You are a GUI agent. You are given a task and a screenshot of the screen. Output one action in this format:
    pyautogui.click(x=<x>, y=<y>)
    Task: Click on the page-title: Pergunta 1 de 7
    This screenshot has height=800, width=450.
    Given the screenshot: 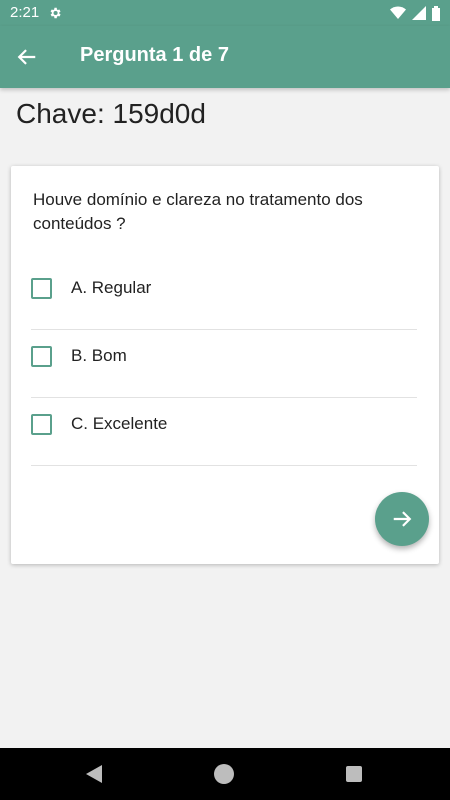 What is the action you would take?
    pyautogui.click(x=154, y=55)
    